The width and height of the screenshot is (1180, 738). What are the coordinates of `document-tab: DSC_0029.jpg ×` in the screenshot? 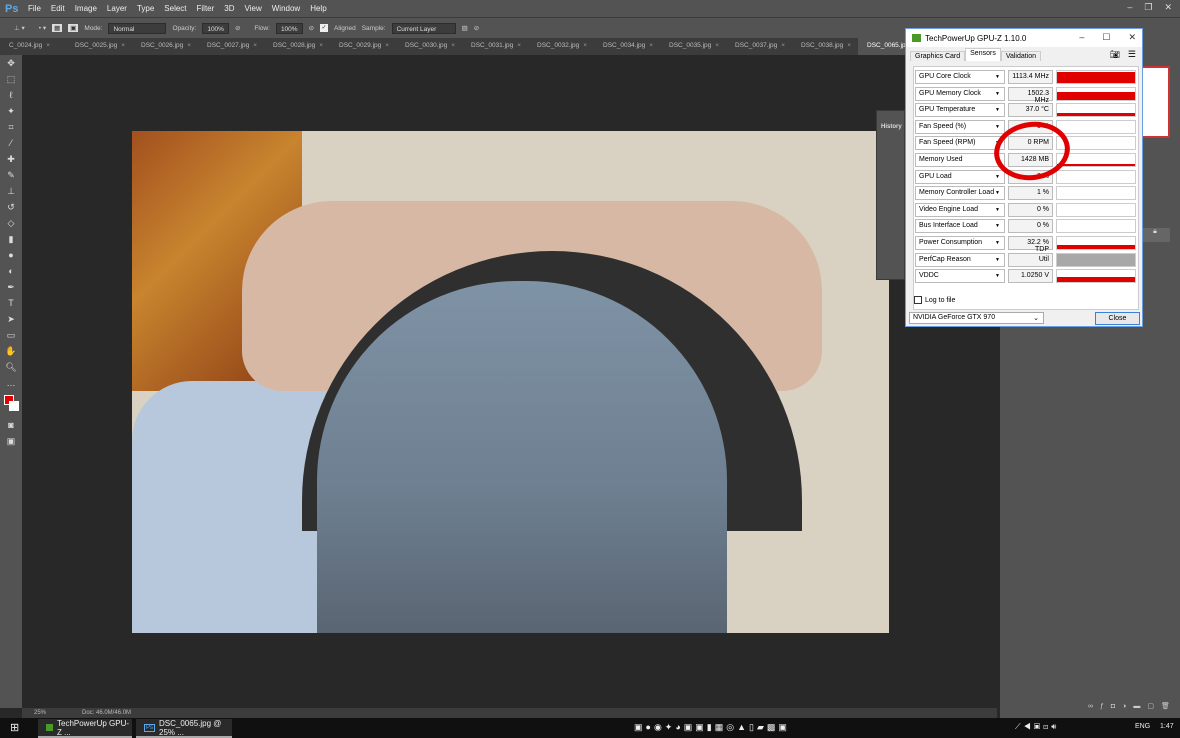 It's located at (363, 46).